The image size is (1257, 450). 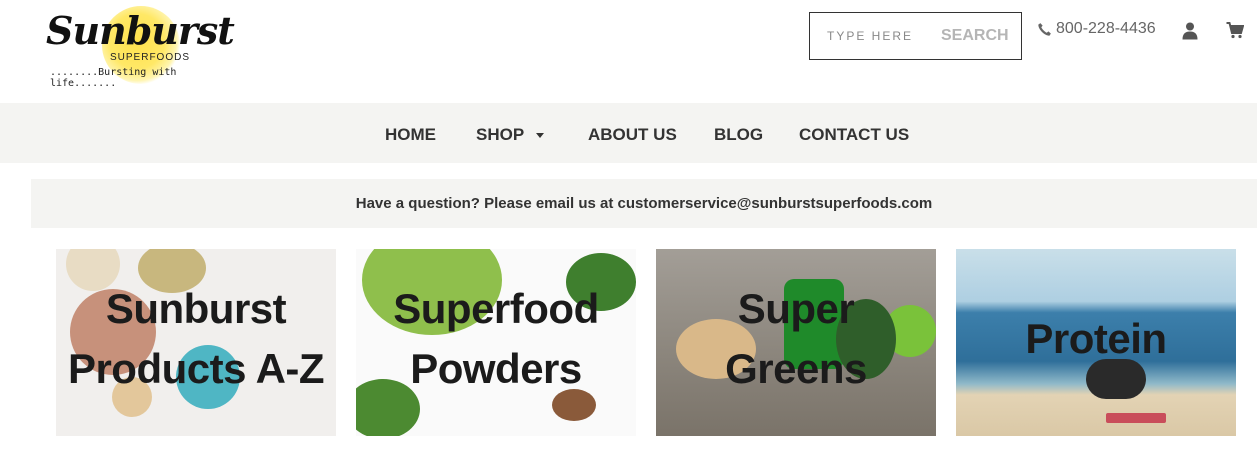 I want to click on phone-number: 800-228-4436, so click(x=1106, y=28).